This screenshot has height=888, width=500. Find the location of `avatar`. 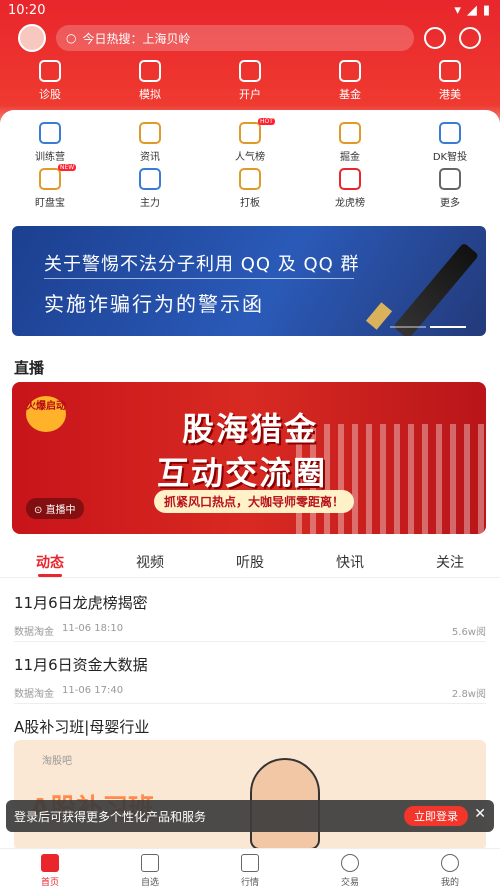

avatar is located at coordinates (32, 38).